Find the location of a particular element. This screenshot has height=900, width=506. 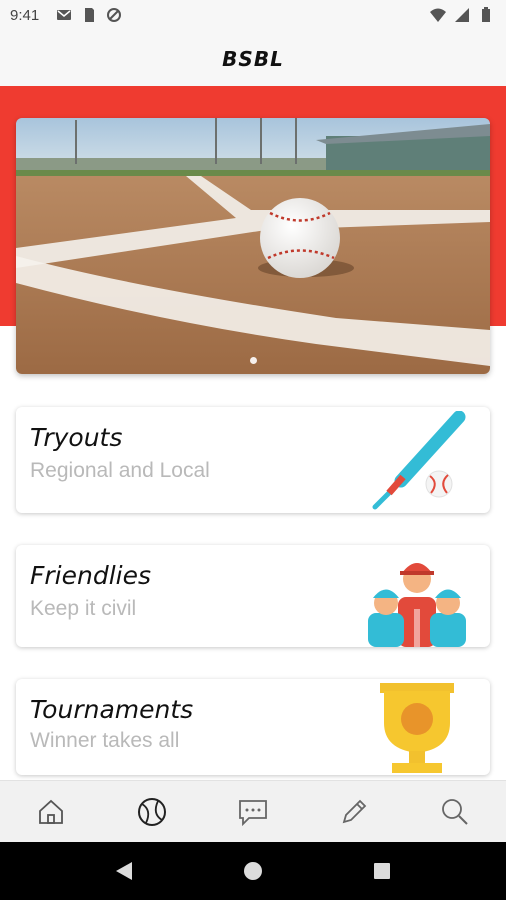

card-tryouts: Tryouts Regional and Local is located at coordinates (253, 460).